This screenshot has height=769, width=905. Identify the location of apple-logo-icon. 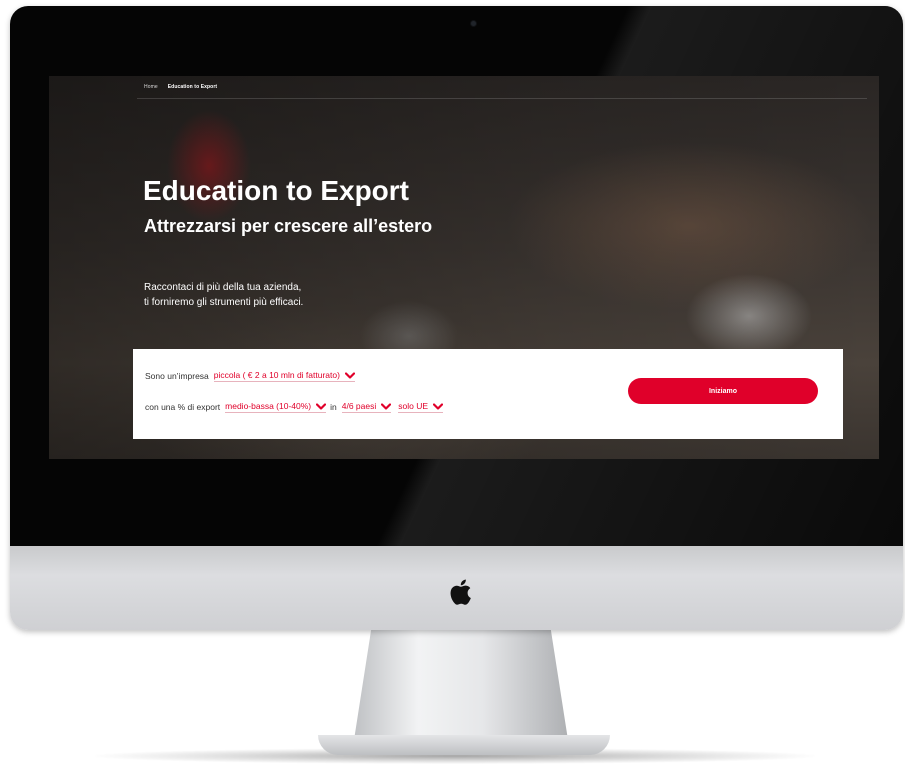
(460, 592).